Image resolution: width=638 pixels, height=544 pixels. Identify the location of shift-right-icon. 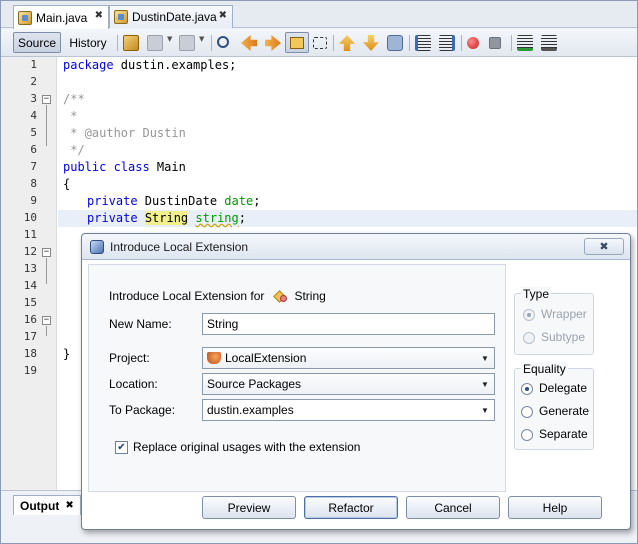
(447, 43).